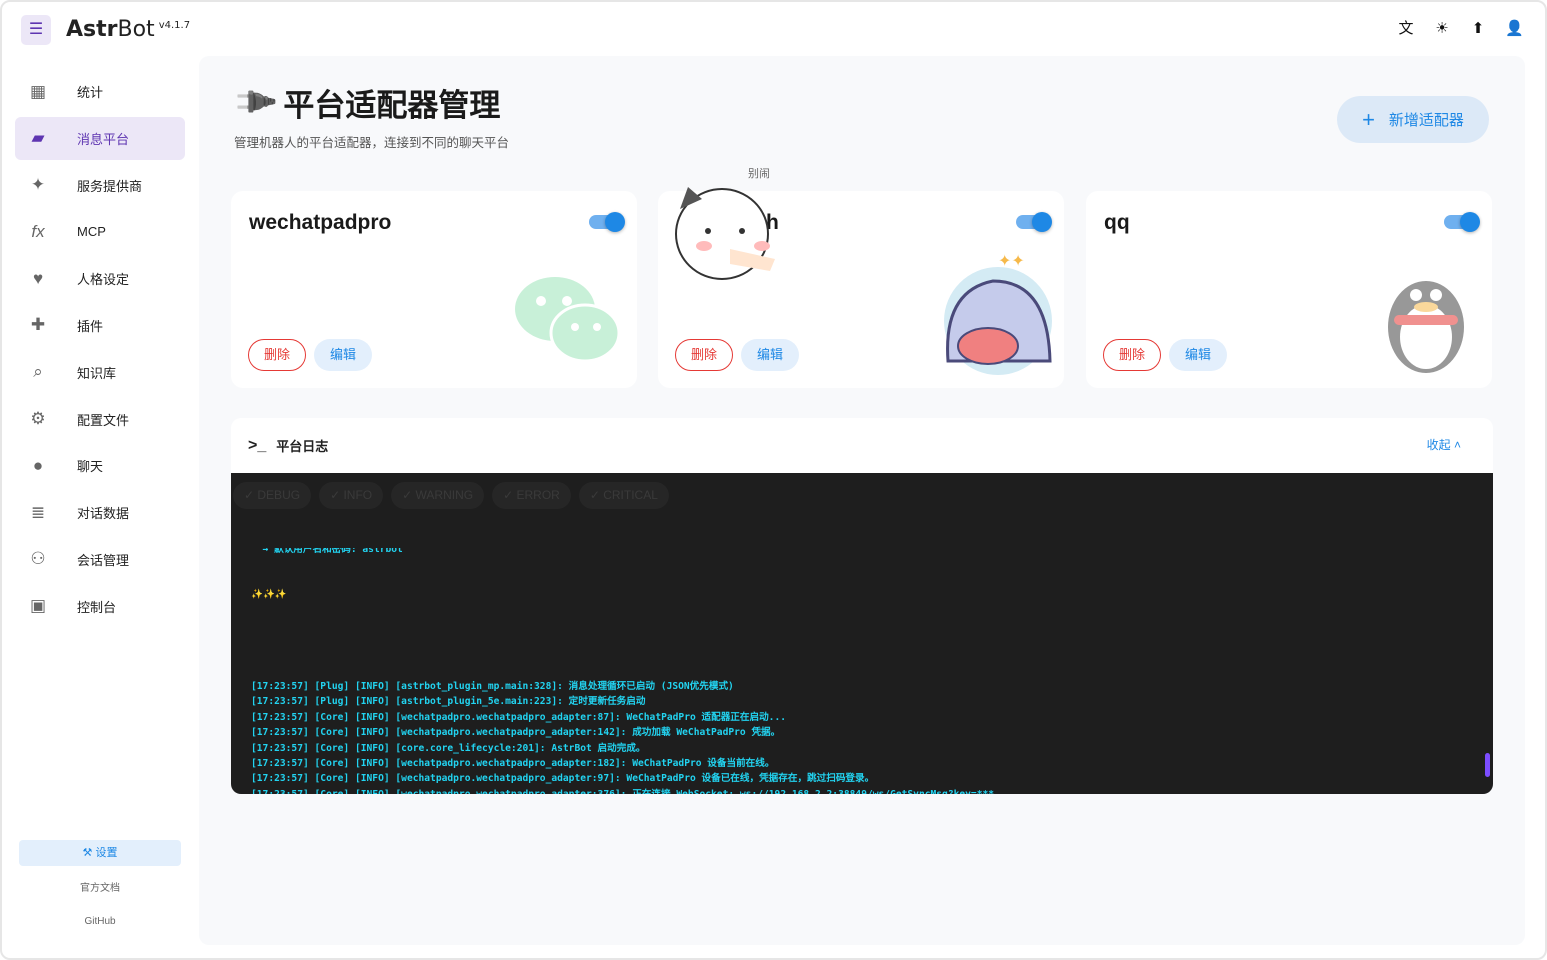 The image size is (1547, 960). Describe the element at coordinates (1426, 327) in the screenshot. I see `qq-penguin-icon` at that location.